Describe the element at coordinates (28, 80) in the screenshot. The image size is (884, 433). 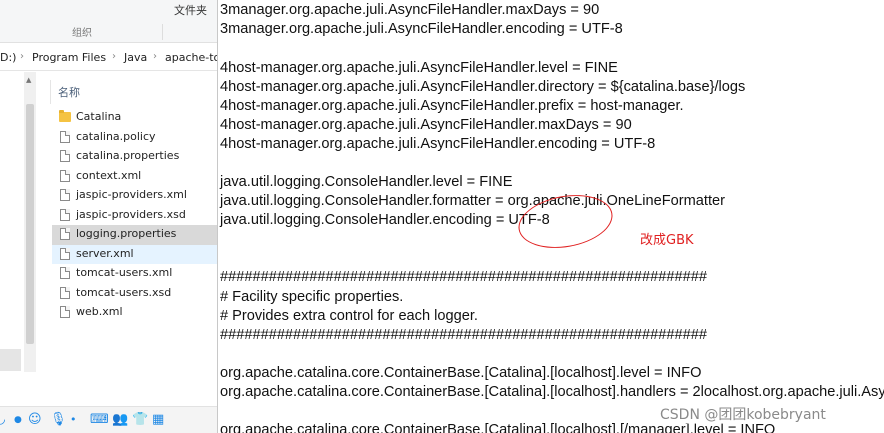
I see `scroll-up-icon: ▲` at that location.